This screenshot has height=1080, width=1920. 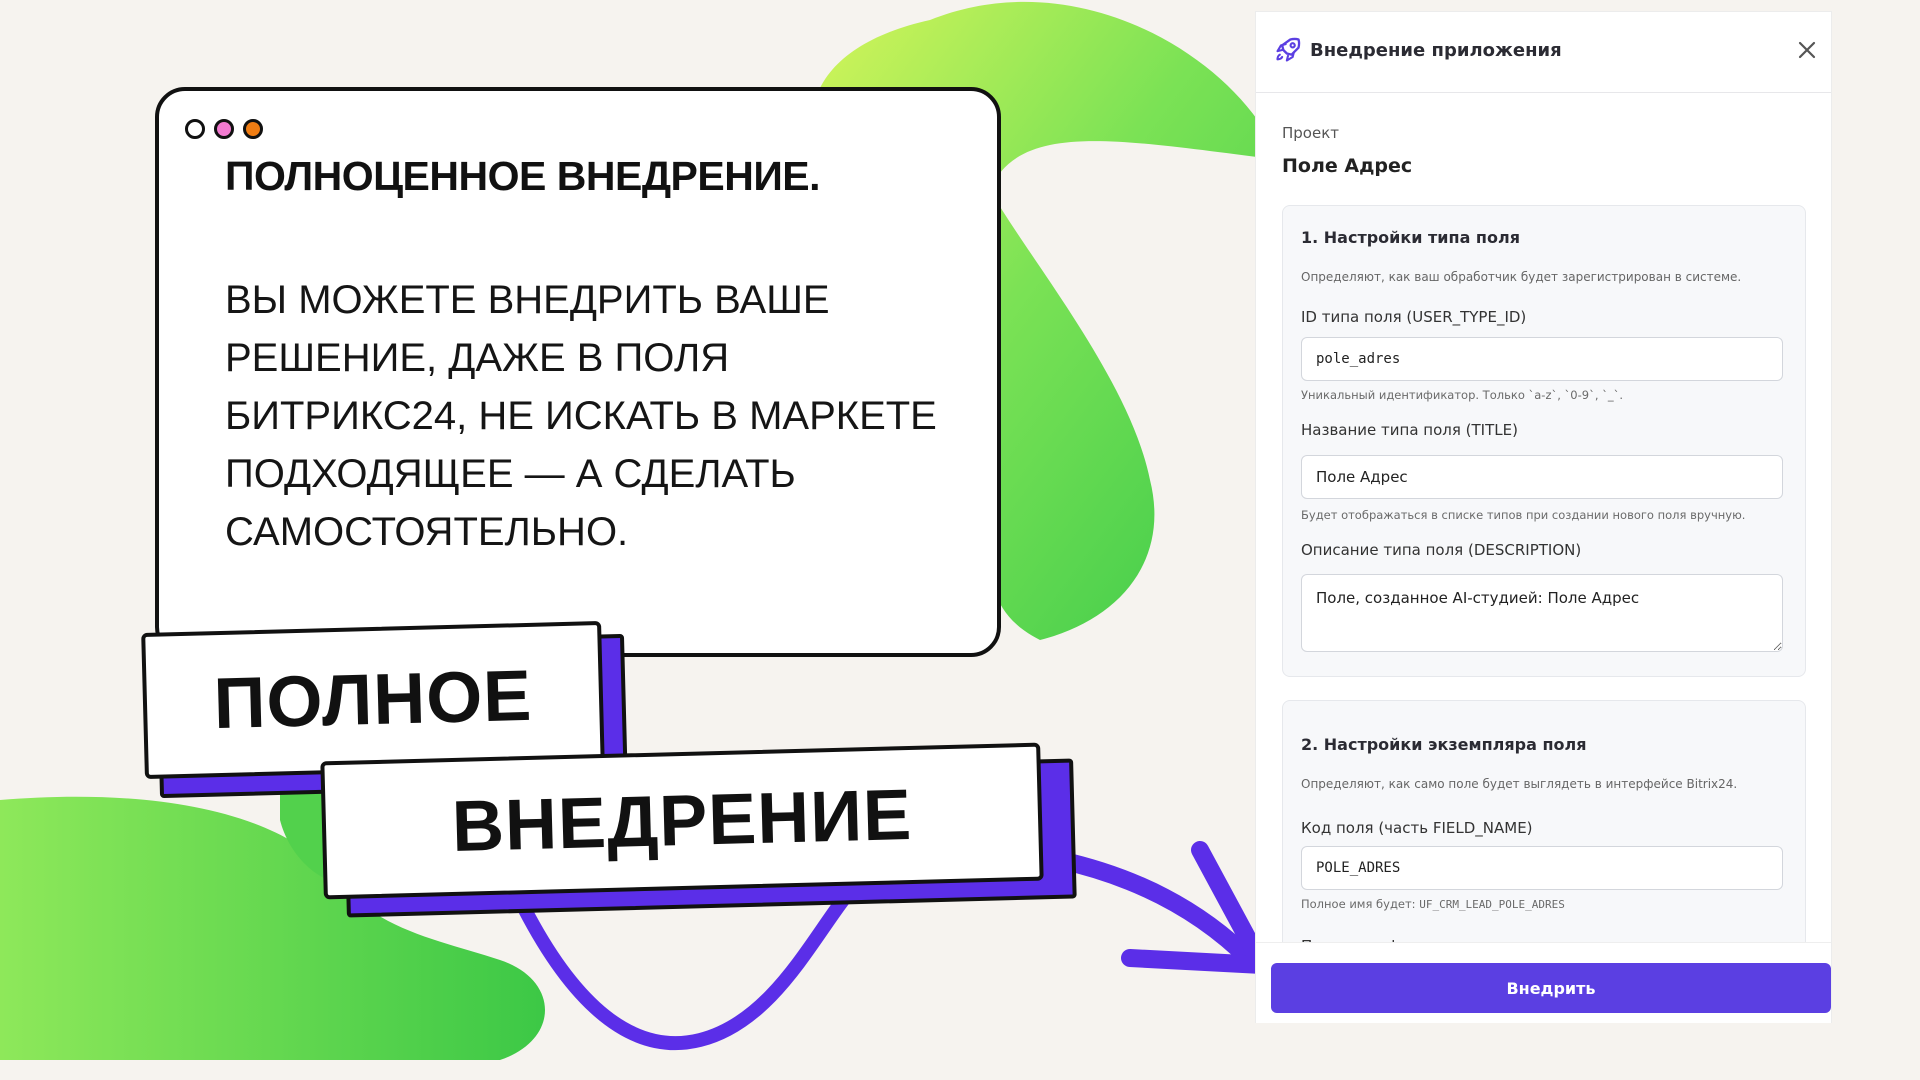 I want to click on sticker-label: ВНЕДРЕНИЕ, so click(x=682, y=821).